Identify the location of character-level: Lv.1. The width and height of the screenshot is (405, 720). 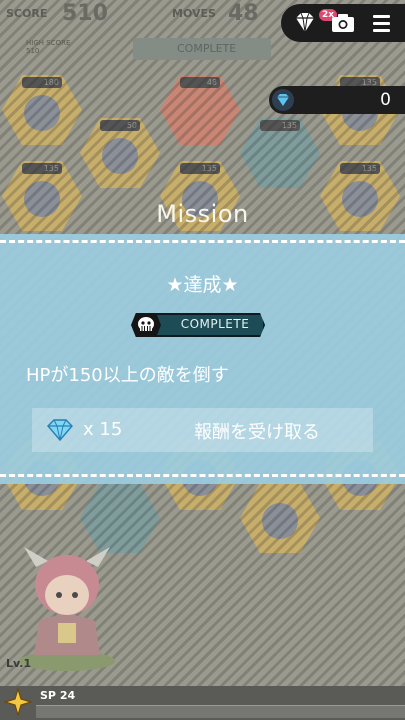
(19, 663).